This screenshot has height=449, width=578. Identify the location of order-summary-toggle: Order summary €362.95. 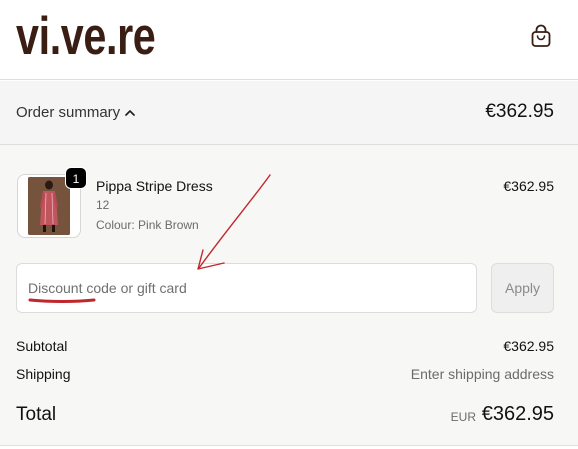
(289, 113).